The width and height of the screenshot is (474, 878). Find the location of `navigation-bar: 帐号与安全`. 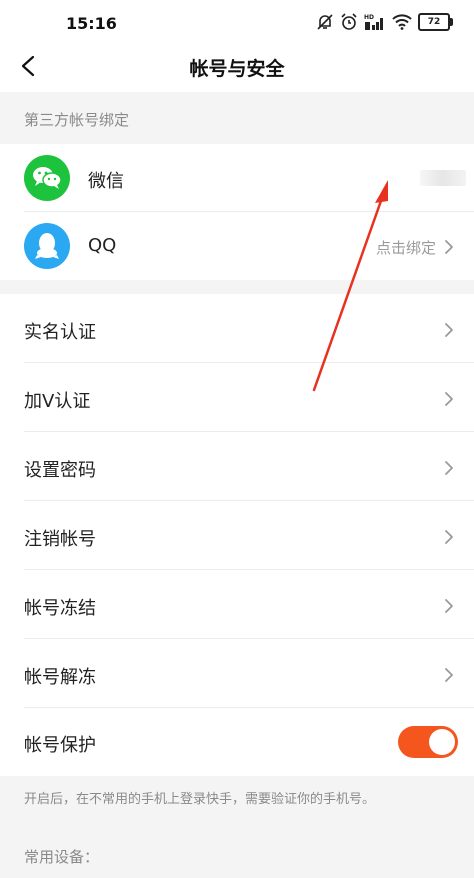

navigation-bar: 帐号与安全 is located at coordinates (237, 68).